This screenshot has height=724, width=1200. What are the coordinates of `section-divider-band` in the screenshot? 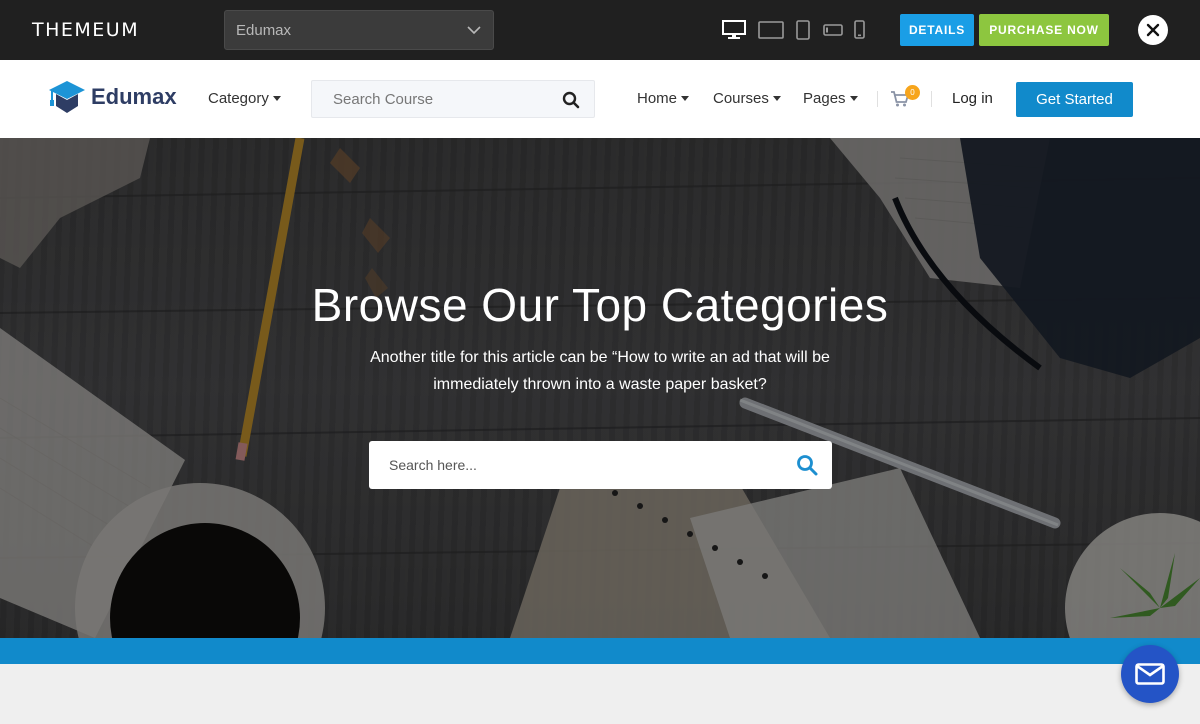 It's located at (600, 651).